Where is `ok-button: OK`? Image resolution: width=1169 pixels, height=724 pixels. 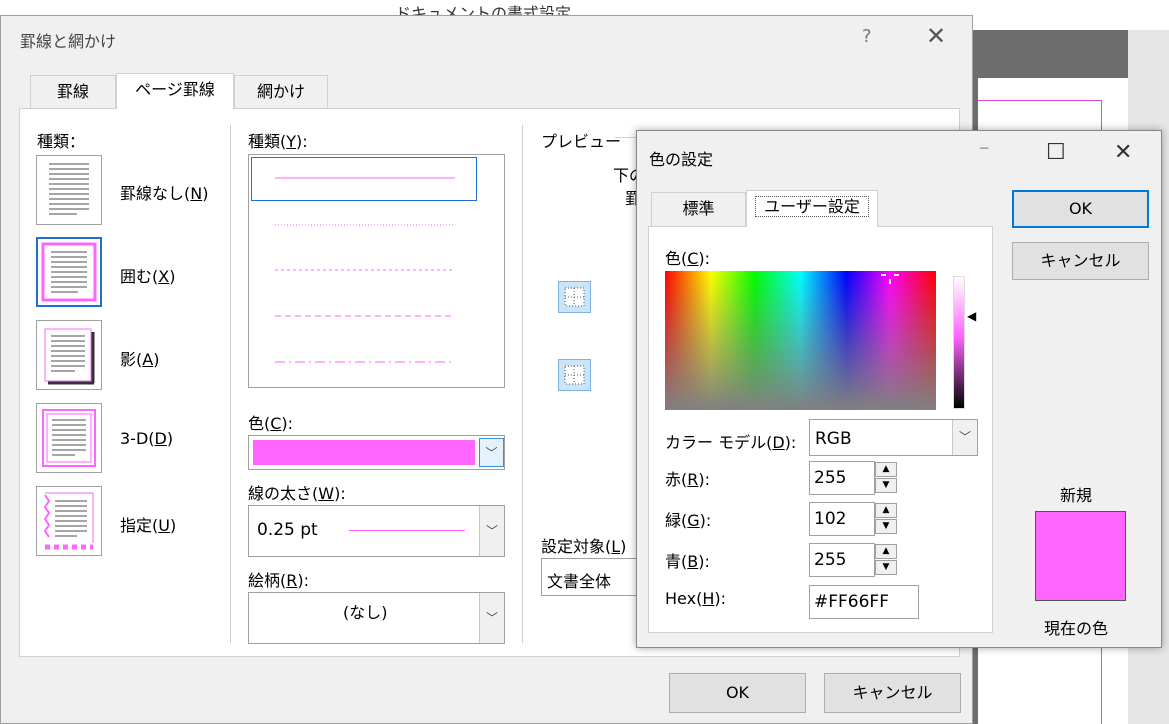 ok-button: OK is located at coordinates (737, 693).